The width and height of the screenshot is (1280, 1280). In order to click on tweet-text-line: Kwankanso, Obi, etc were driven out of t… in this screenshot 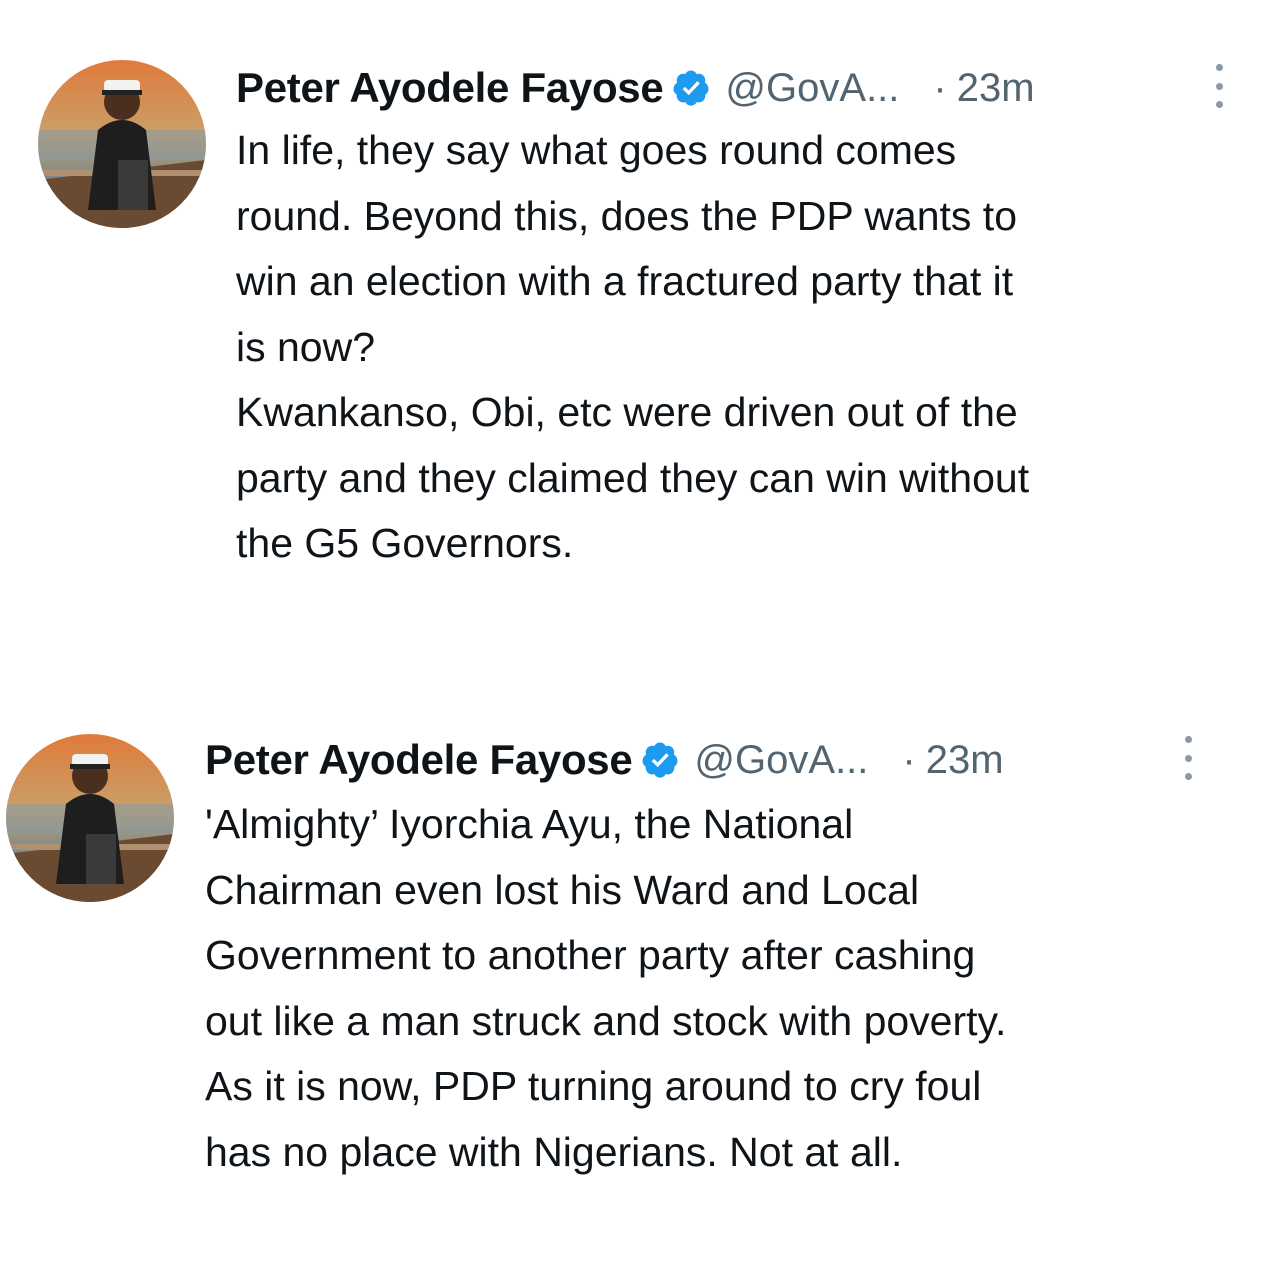, I will do `click(627, 412)`.